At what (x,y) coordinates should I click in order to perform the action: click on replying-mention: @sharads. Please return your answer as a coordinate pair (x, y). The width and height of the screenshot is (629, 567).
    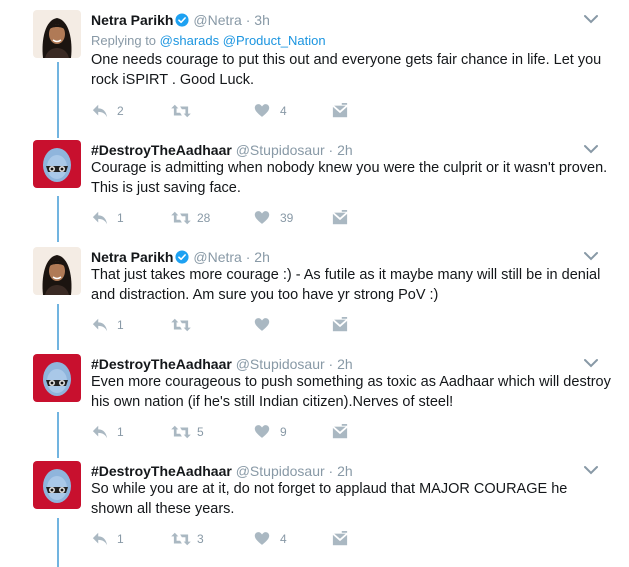
    Looking at the image, I should click on (189, 40).